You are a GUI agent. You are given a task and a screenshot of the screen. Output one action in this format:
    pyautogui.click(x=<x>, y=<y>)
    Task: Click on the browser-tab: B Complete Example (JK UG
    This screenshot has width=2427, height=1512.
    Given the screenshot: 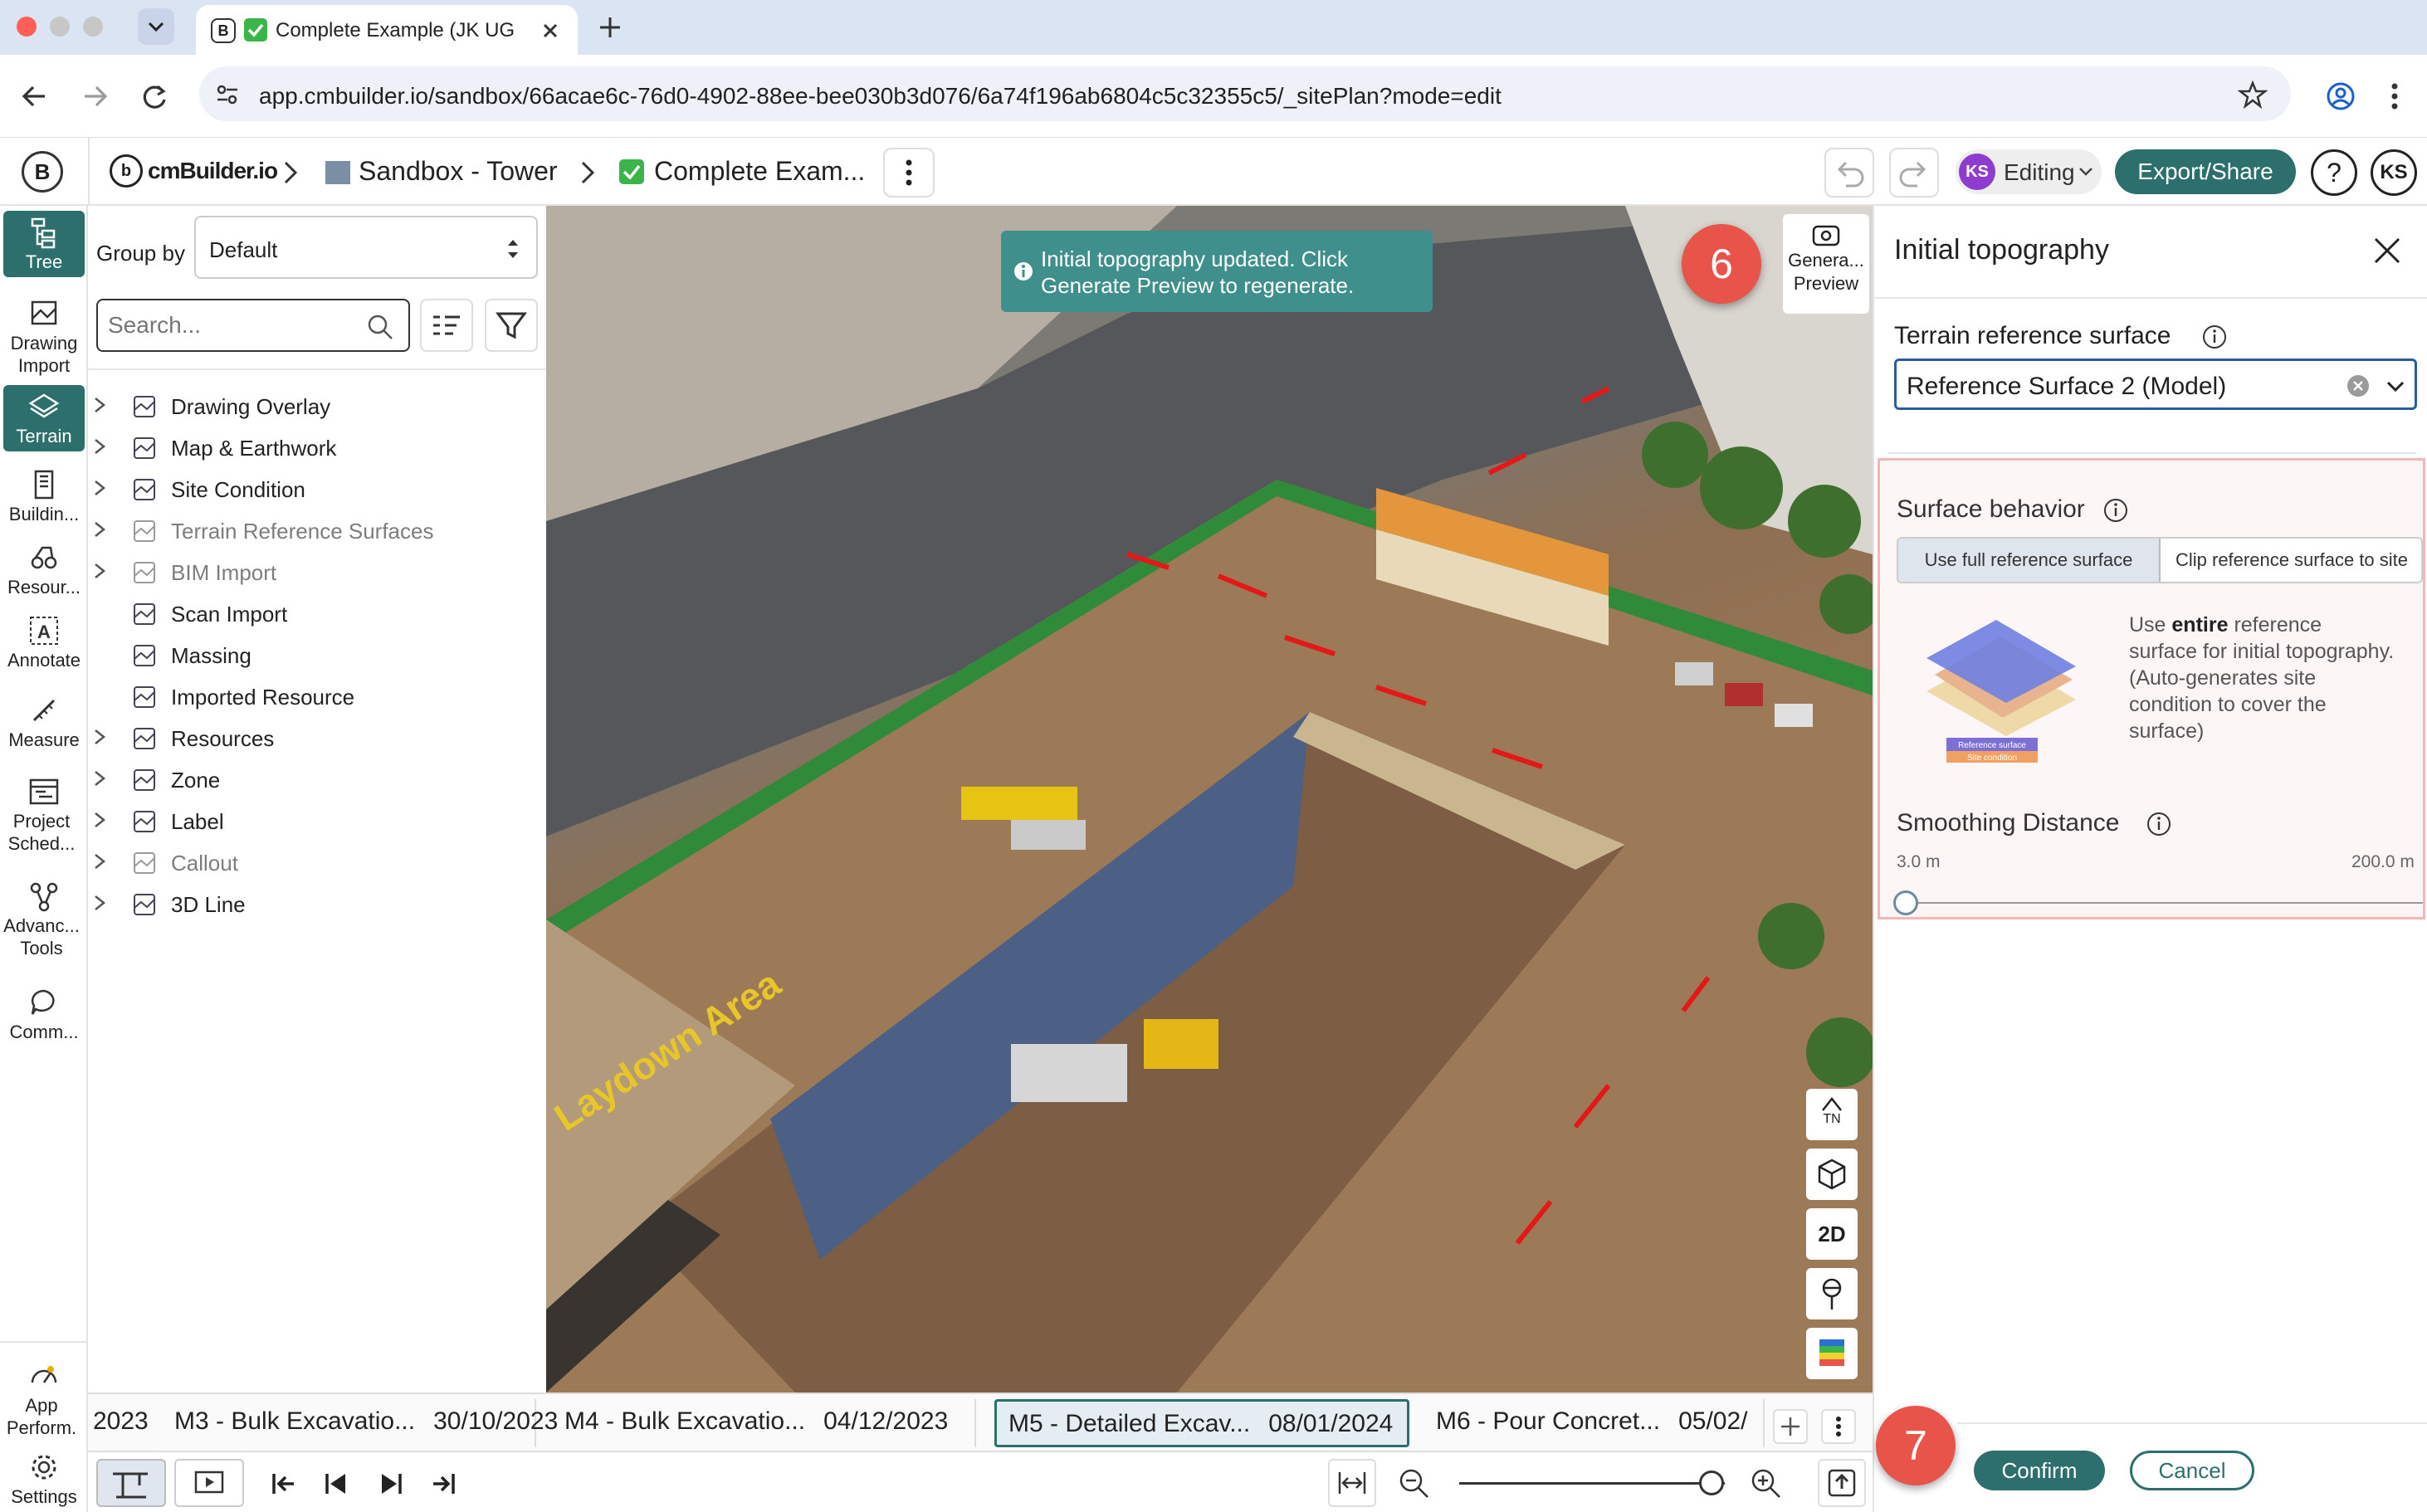 What is the action you would take?
    pyautogui.click(x=387, y=30)
    